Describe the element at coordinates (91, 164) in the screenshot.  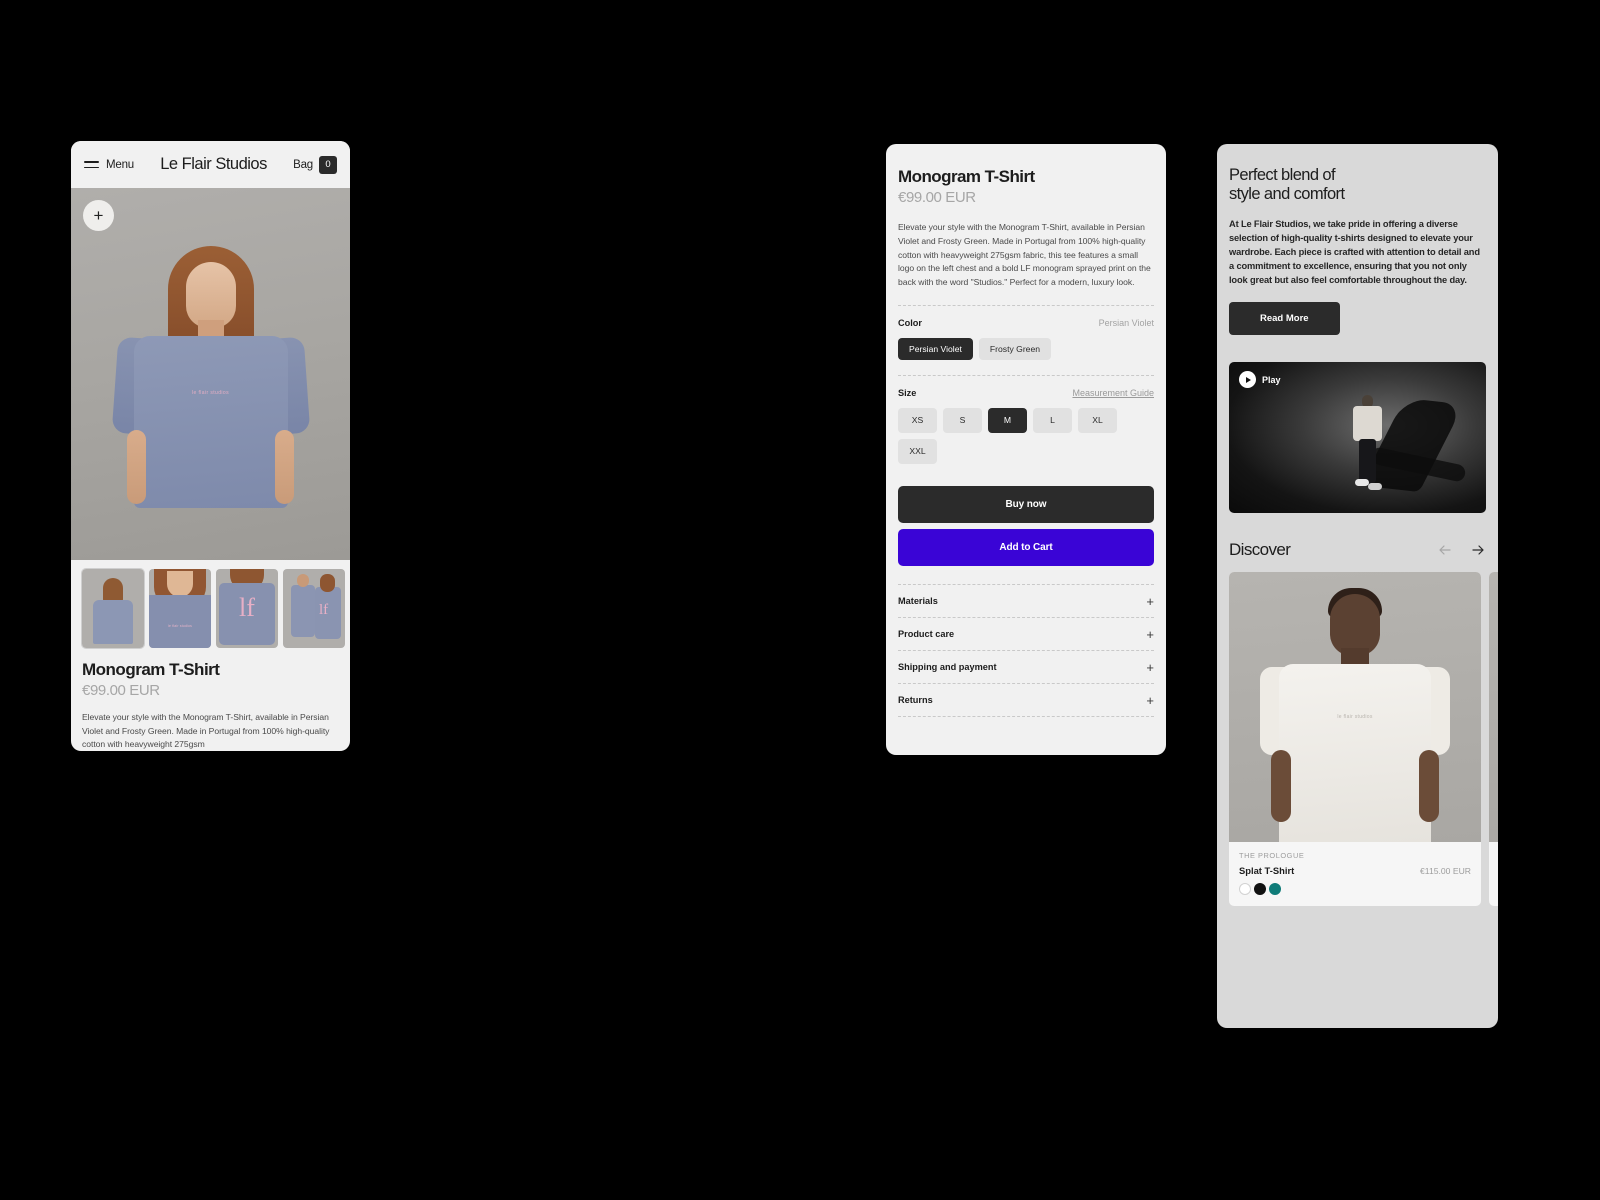
I see `hamburger-icon` at that location.